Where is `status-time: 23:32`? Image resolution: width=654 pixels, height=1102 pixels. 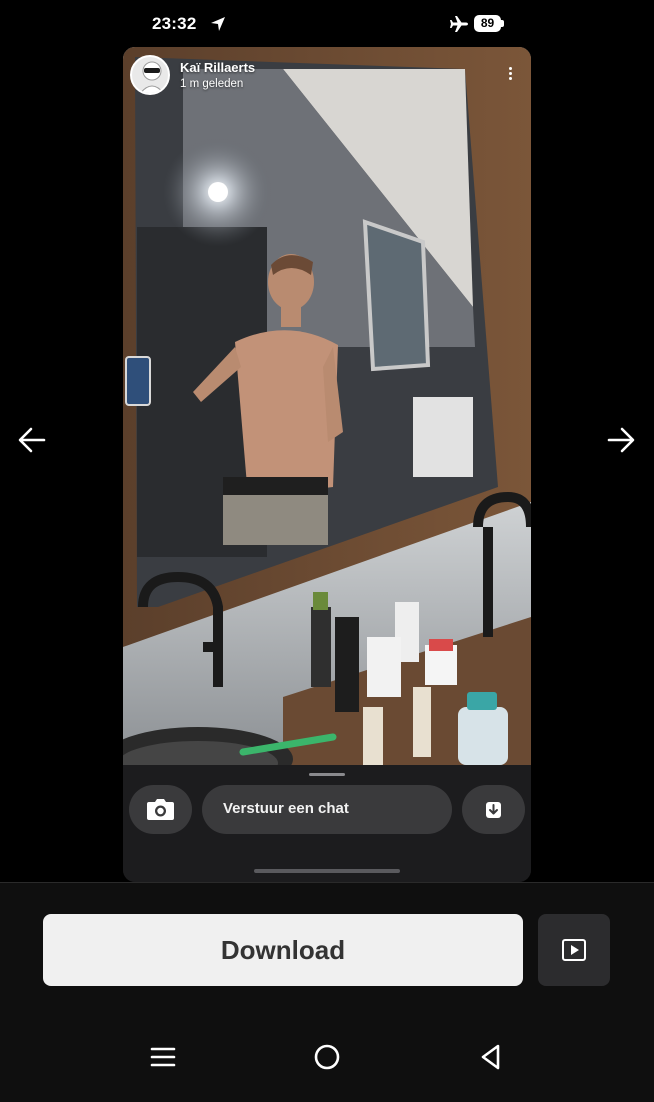 status-time: 23:32 is located at coordinates (174, 23).